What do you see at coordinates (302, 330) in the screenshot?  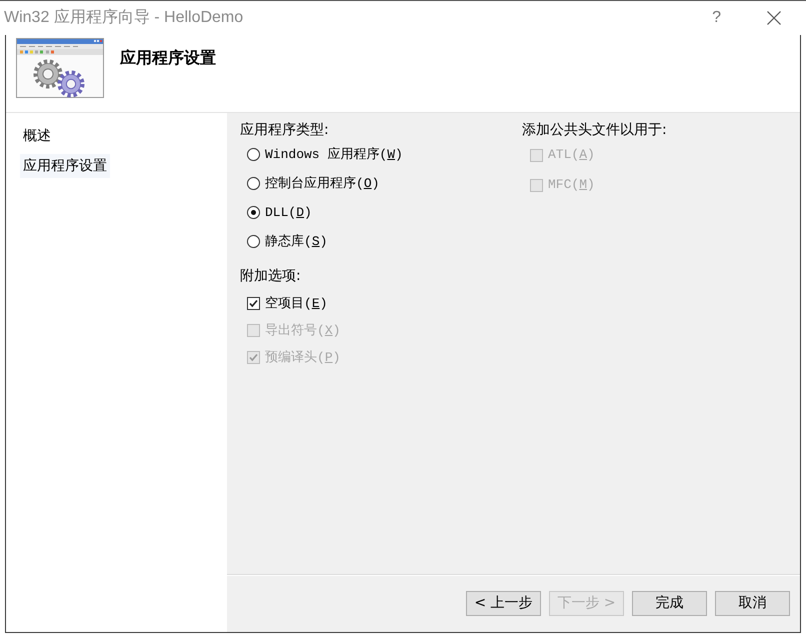 I see `checkbox-label: 导出符号(X)` at bounding box center [302, 330].